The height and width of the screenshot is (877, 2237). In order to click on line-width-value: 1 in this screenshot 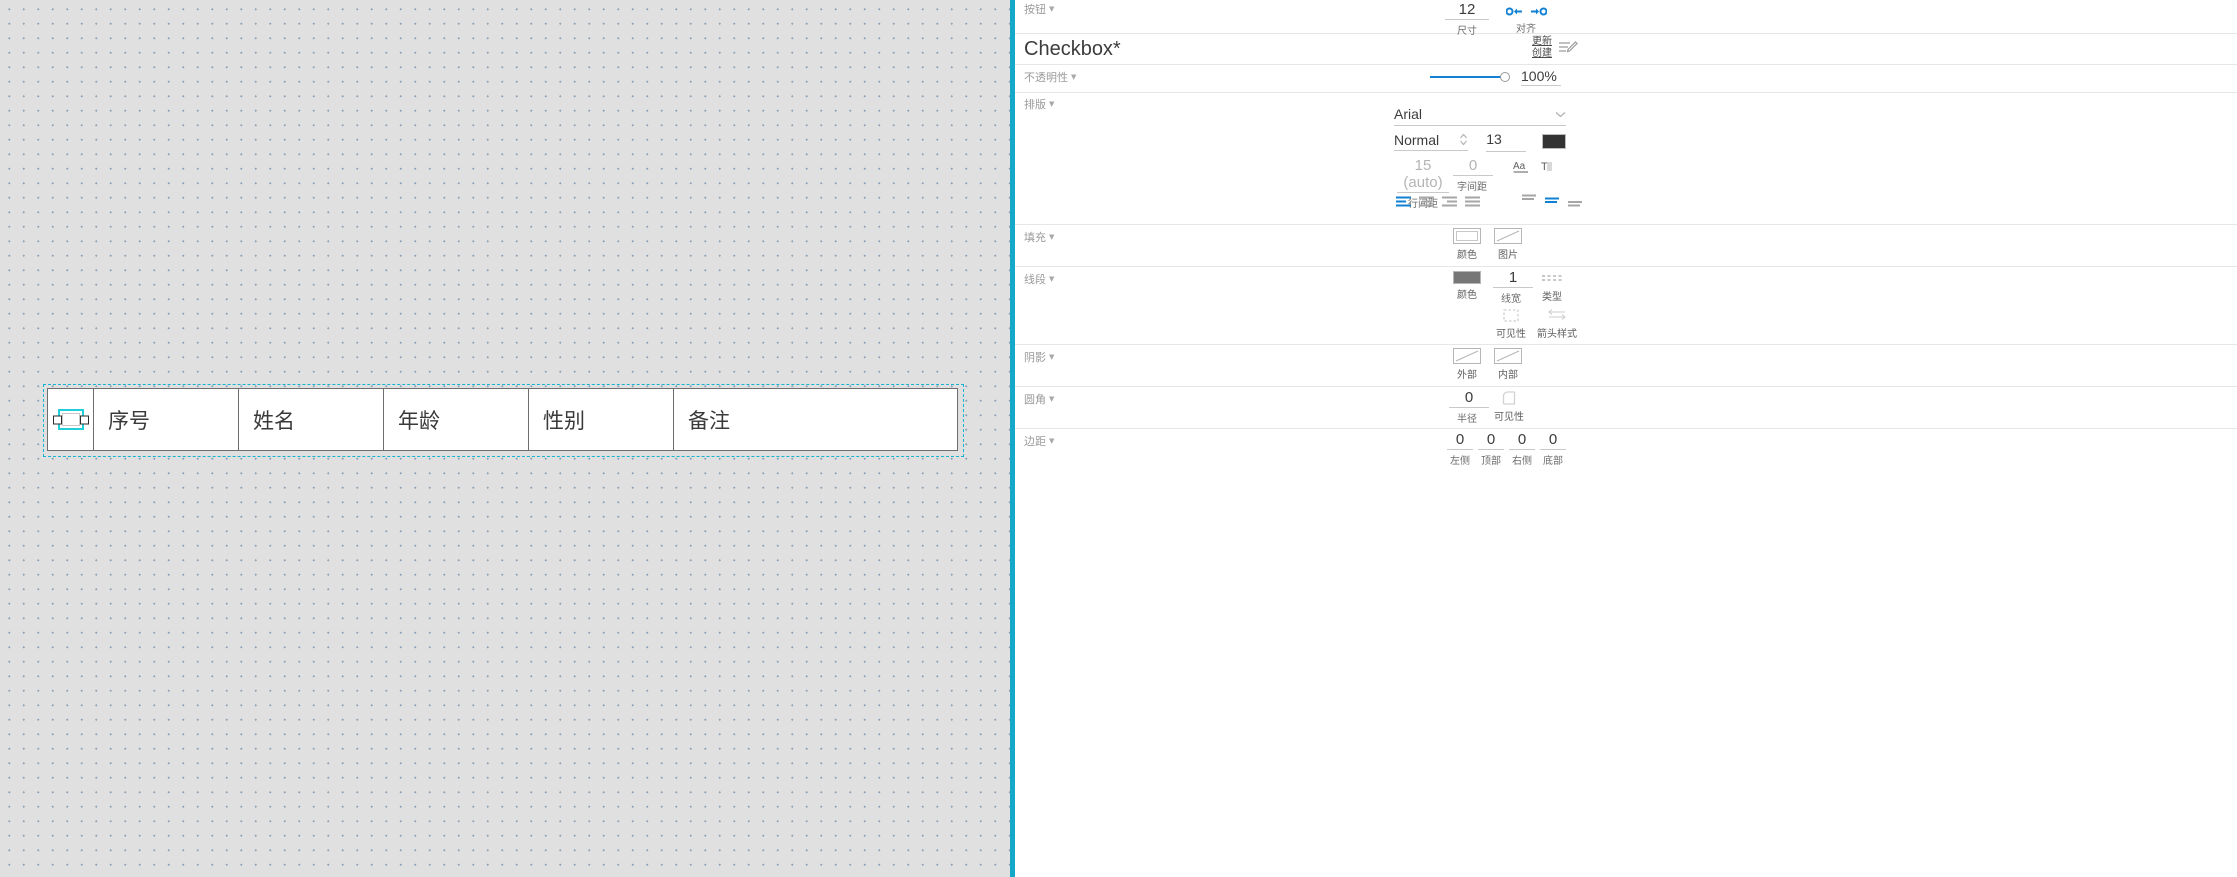, I will do `click(1513, 278)`.